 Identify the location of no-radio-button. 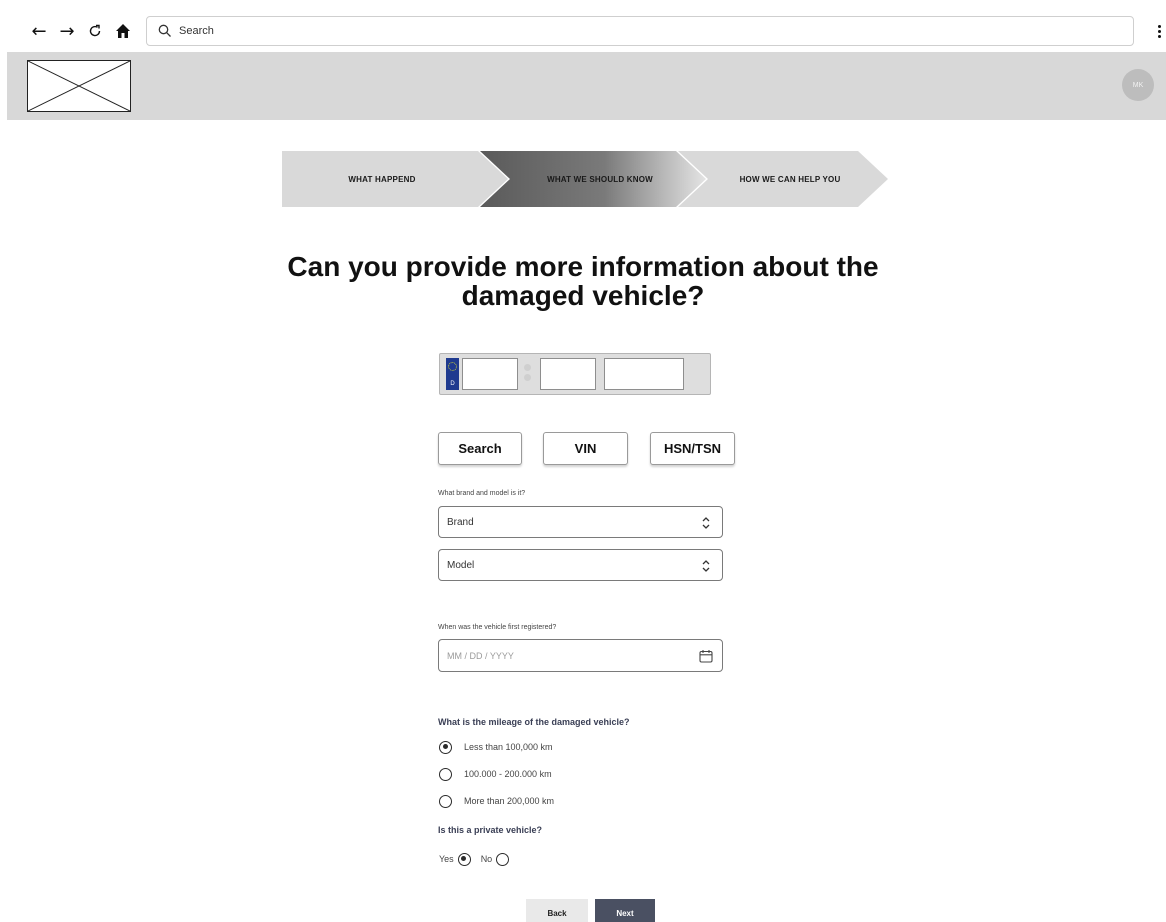
(503, 859).